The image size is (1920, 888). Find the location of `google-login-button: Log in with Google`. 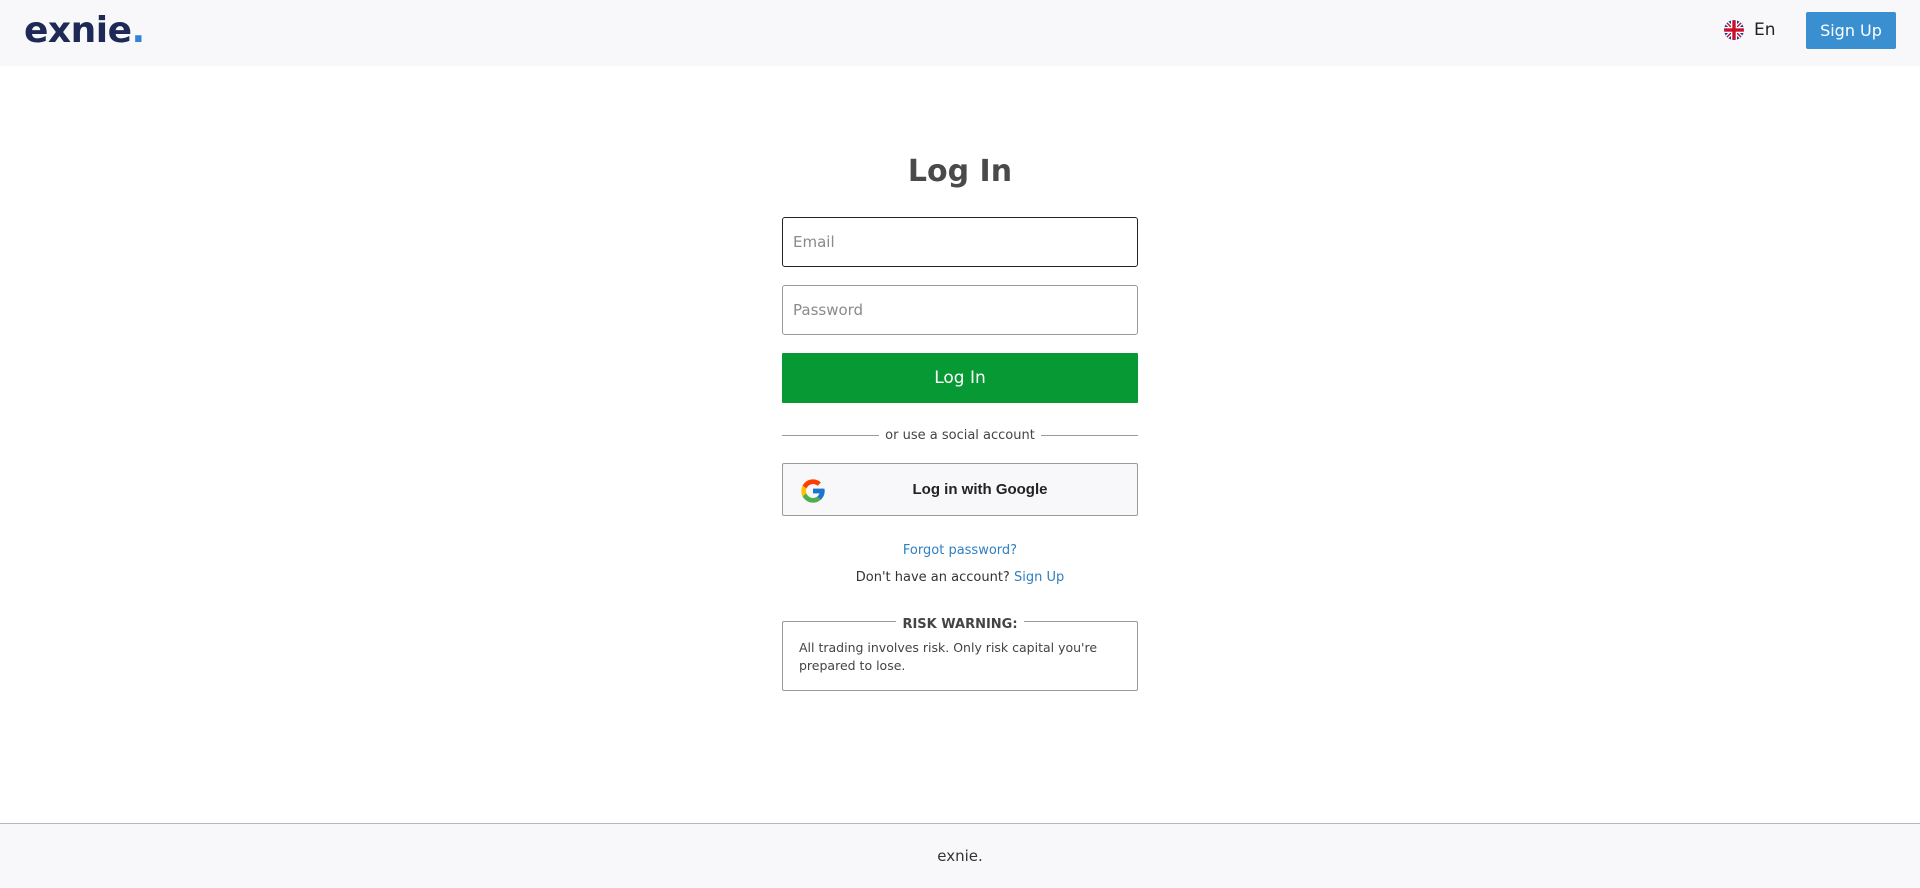

google-login-button: Log in with Google is located at coordinates (960, 489).